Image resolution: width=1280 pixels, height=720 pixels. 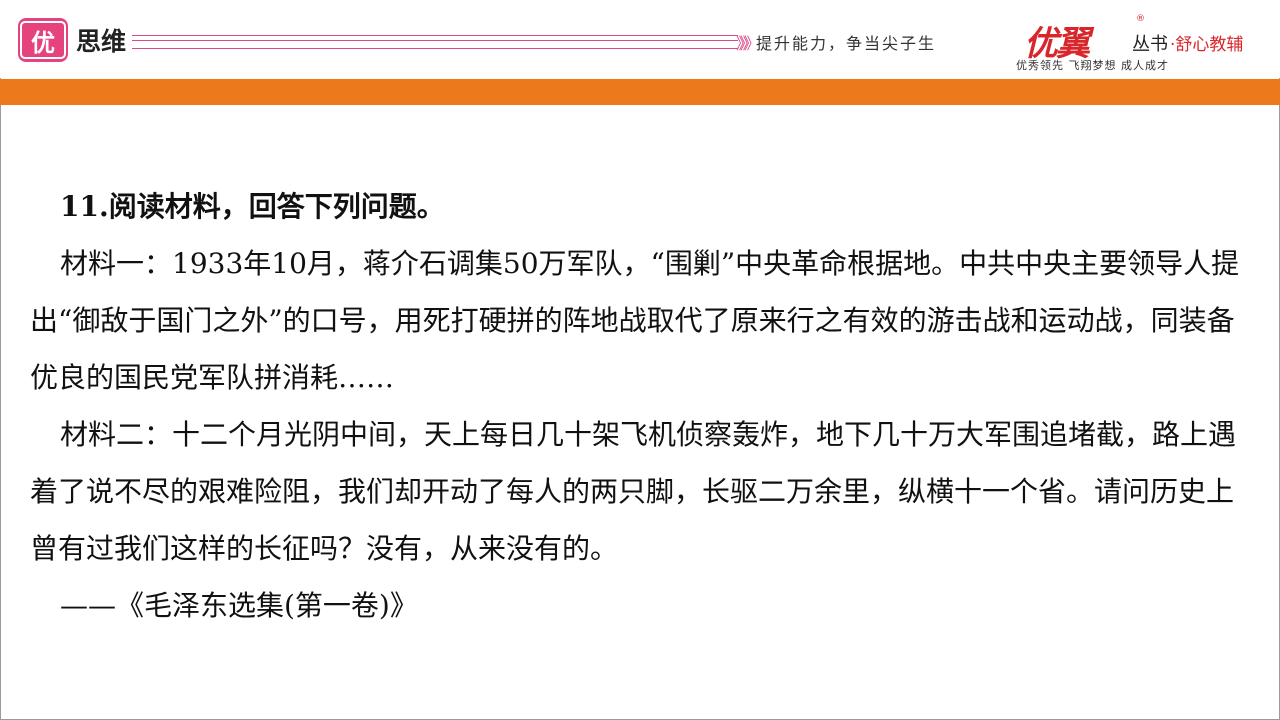 I want to click on slogan: 提升能力，争当尖子生, so click(x=846, y=43).